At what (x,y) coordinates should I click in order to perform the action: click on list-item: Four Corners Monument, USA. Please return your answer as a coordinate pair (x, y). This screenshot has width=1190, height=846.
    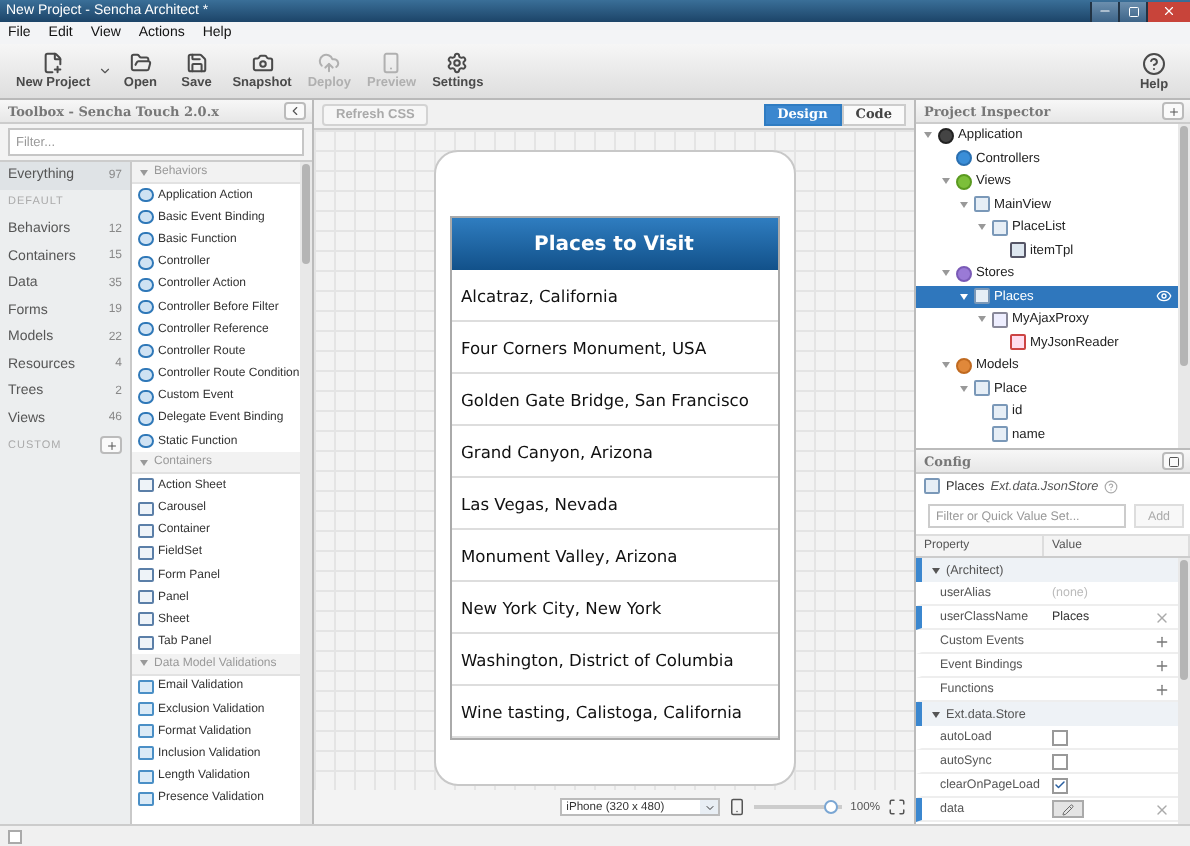
    Looking at the image, I should click on (614, 348).